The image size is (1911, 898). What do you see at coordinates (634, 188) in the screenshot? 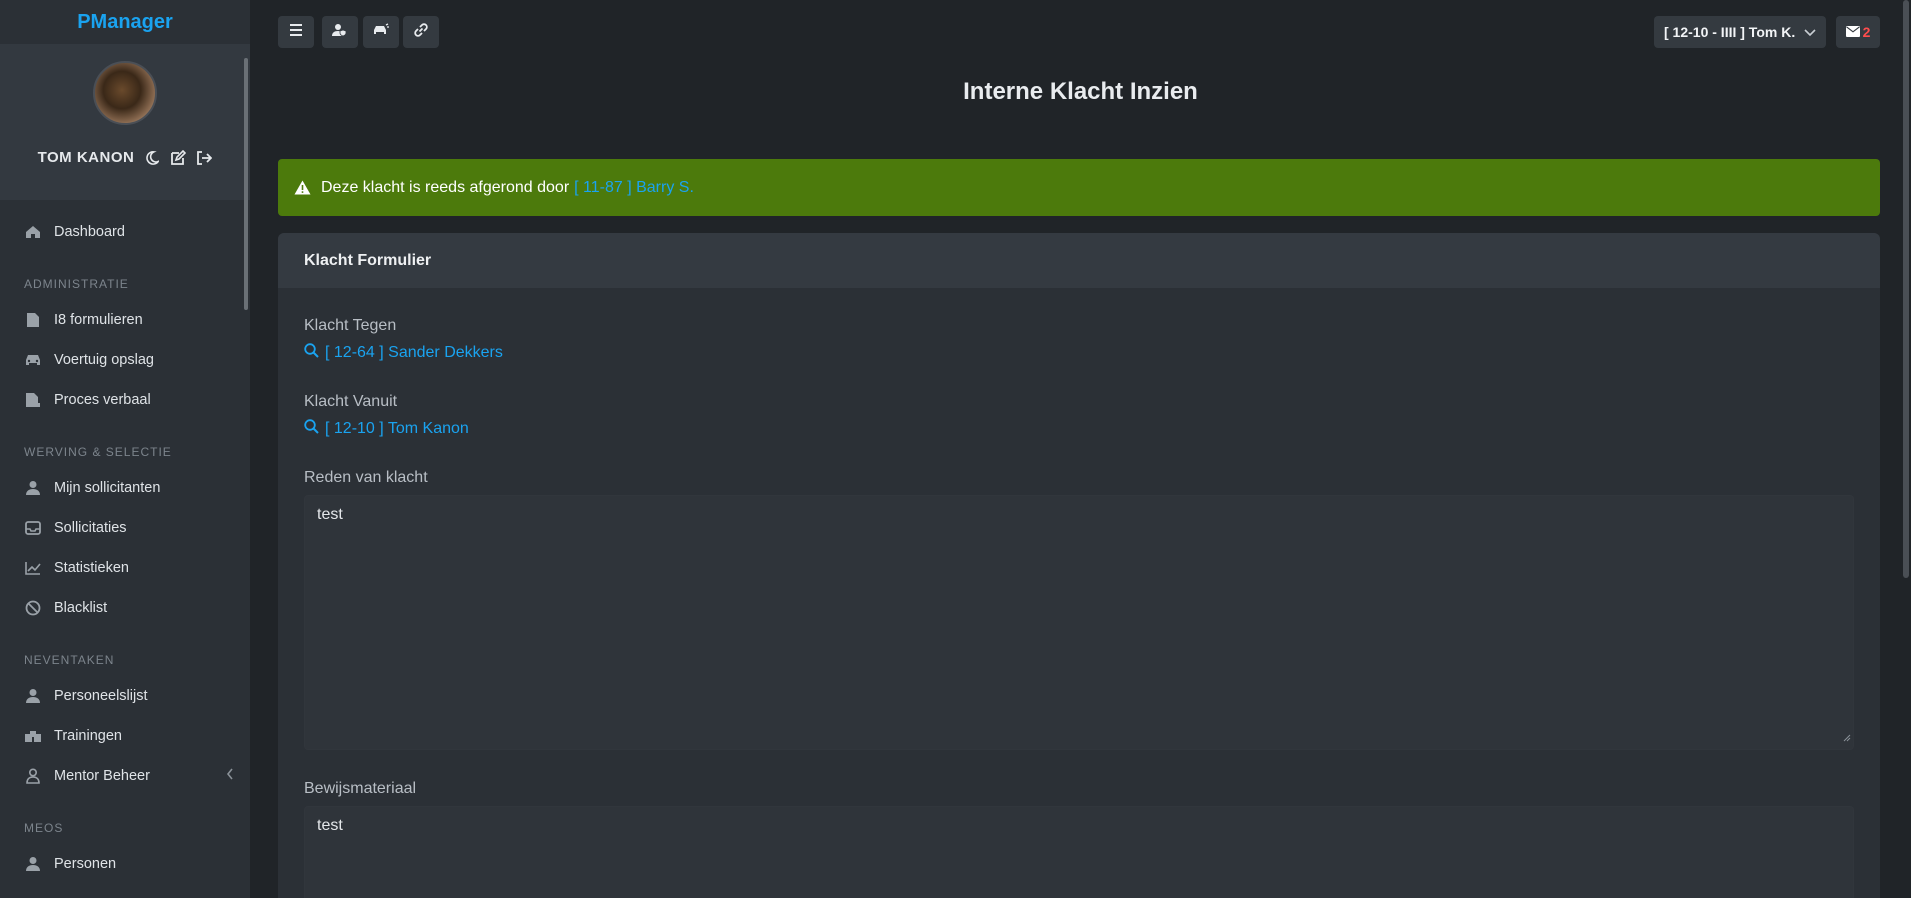
I see `alert-resolver-link: [ 11-87 ] Barry S.` at bounding box center [634, 188].